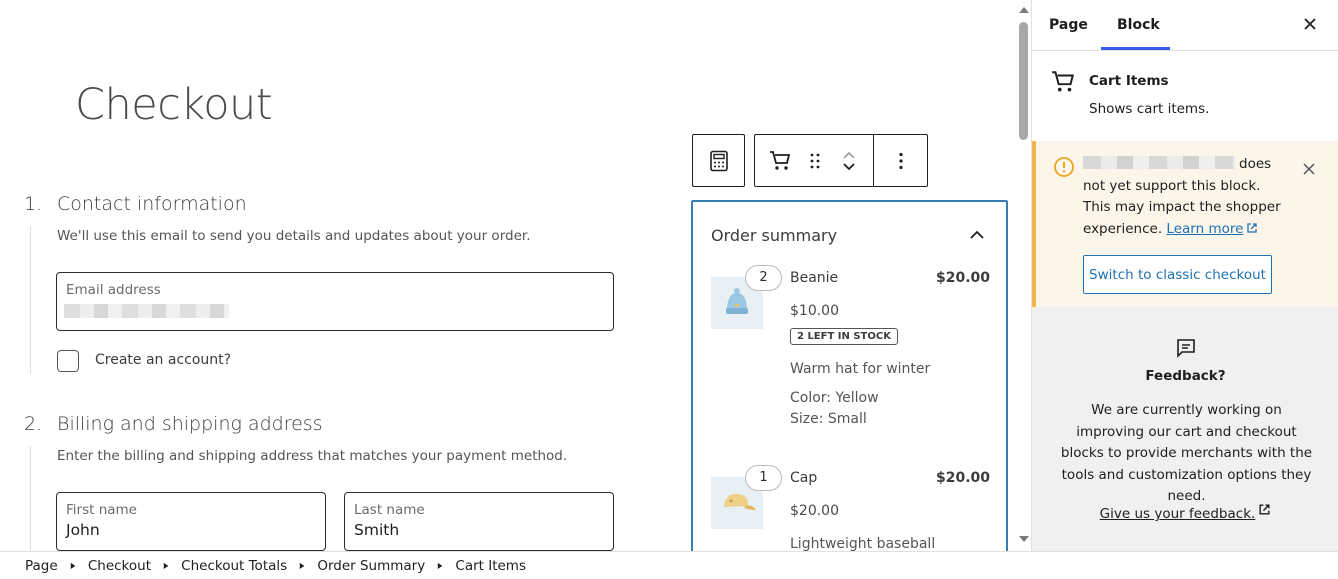 This screenshot has height=579, width=1338. Describe the element at coordinates (834, 398) in the screenshot. I see `item-meta-color: Color: Yellow` at that location.